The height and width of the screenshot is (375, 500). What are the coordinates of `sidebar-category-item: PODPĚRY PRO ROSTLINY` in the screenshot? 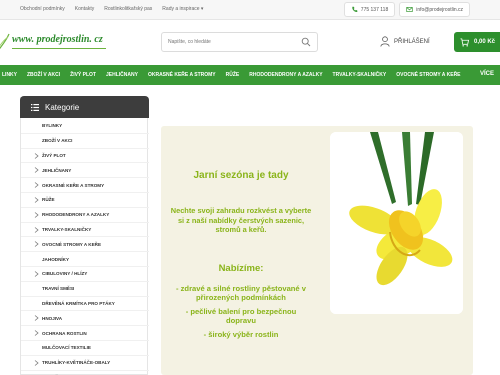 It's located at (85, 373).